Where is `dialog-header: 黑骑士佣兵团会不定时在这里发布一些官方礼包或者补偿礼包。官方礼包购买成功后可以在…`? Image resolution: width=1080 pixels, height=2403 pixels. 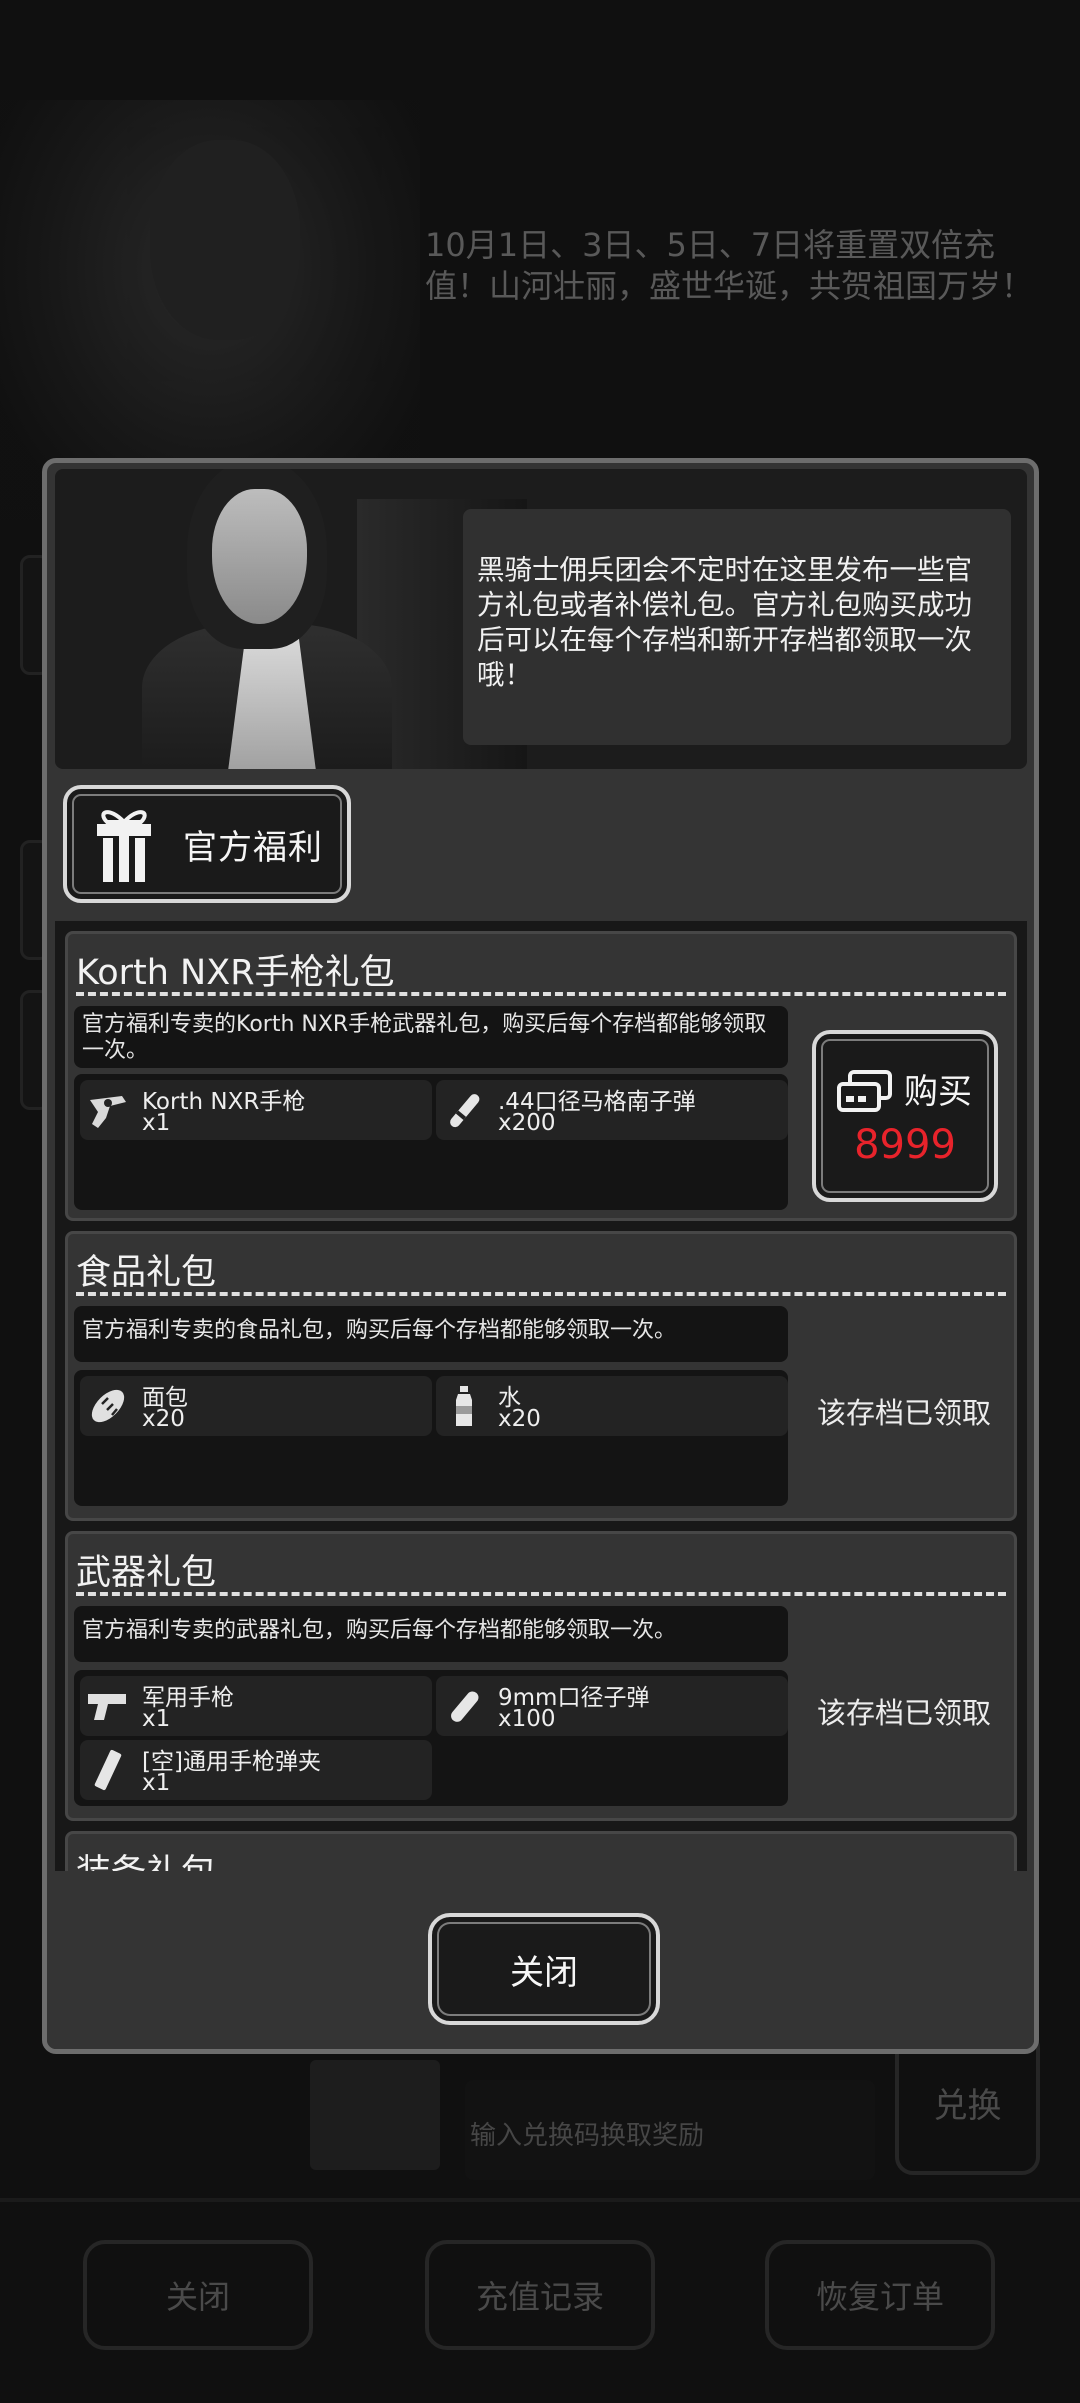 dialog-header: 黑骑士佣兵团会不定时在这里发布一些官方礼包或者补偿礼包。官方礼包购买成功后可以在… is located at coordinates (541, 619).